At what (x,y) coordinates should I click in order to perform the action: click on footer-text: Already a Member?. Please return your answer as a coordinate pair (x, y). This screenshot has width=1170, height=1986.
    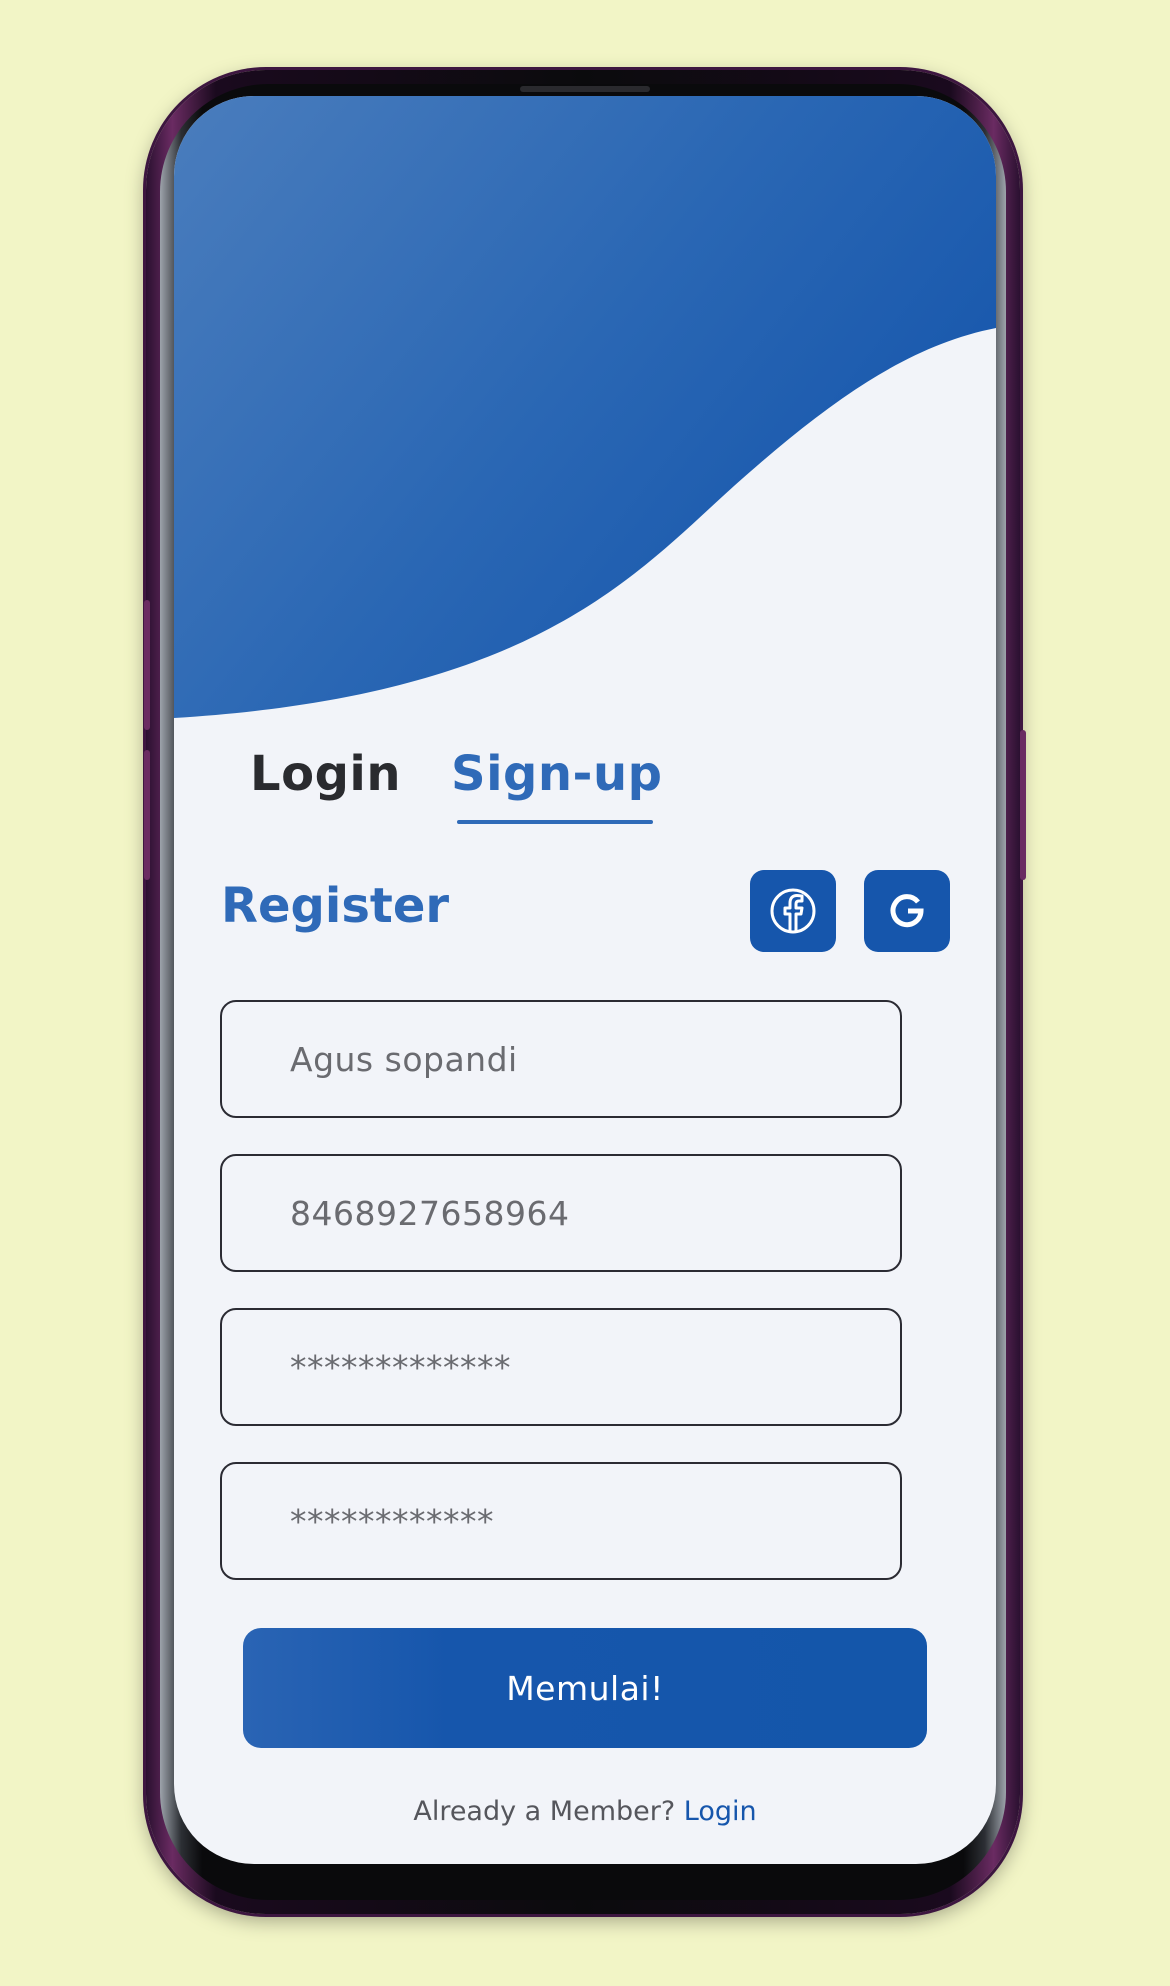
    Looking at the image, I should click on (544, 1811).